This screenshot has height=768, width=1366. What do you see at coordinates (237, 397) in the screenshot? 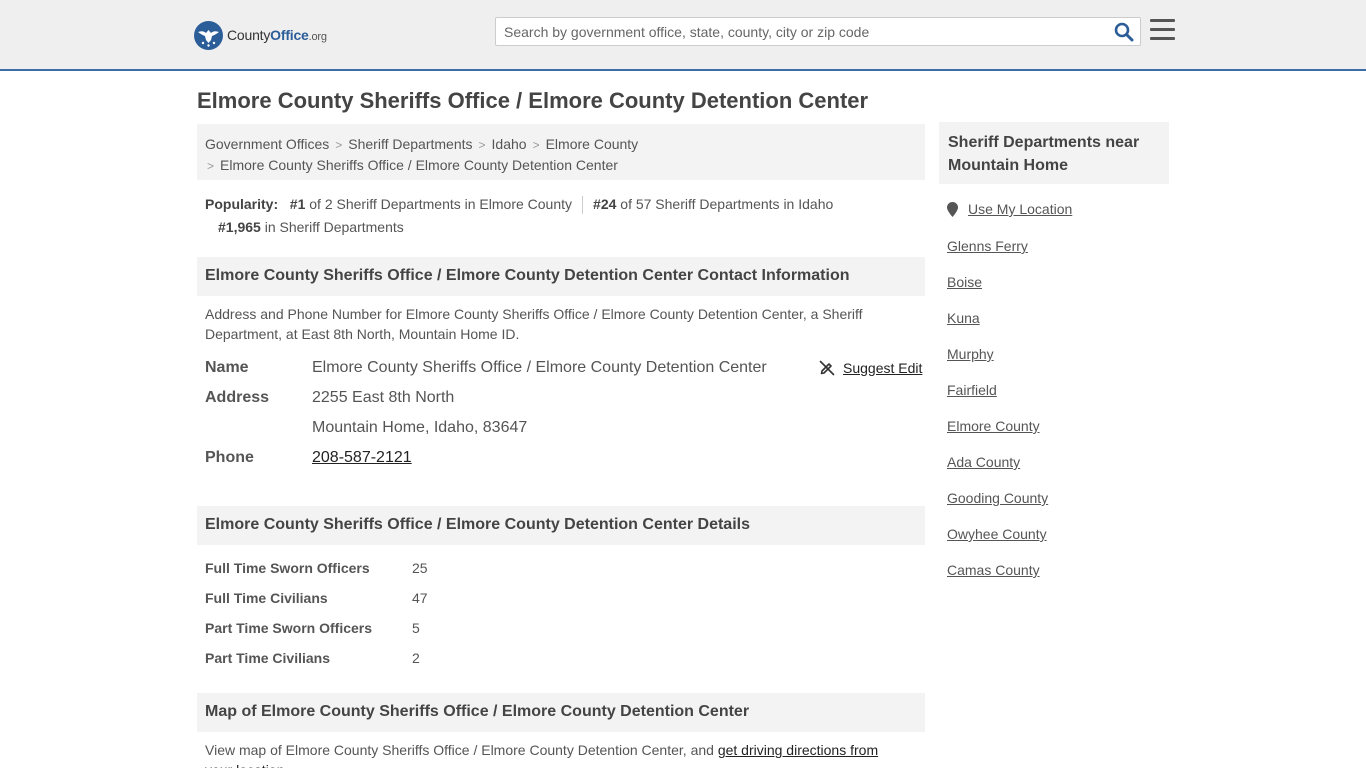
I see `address-label: Address` at bounding box center [237, 397].